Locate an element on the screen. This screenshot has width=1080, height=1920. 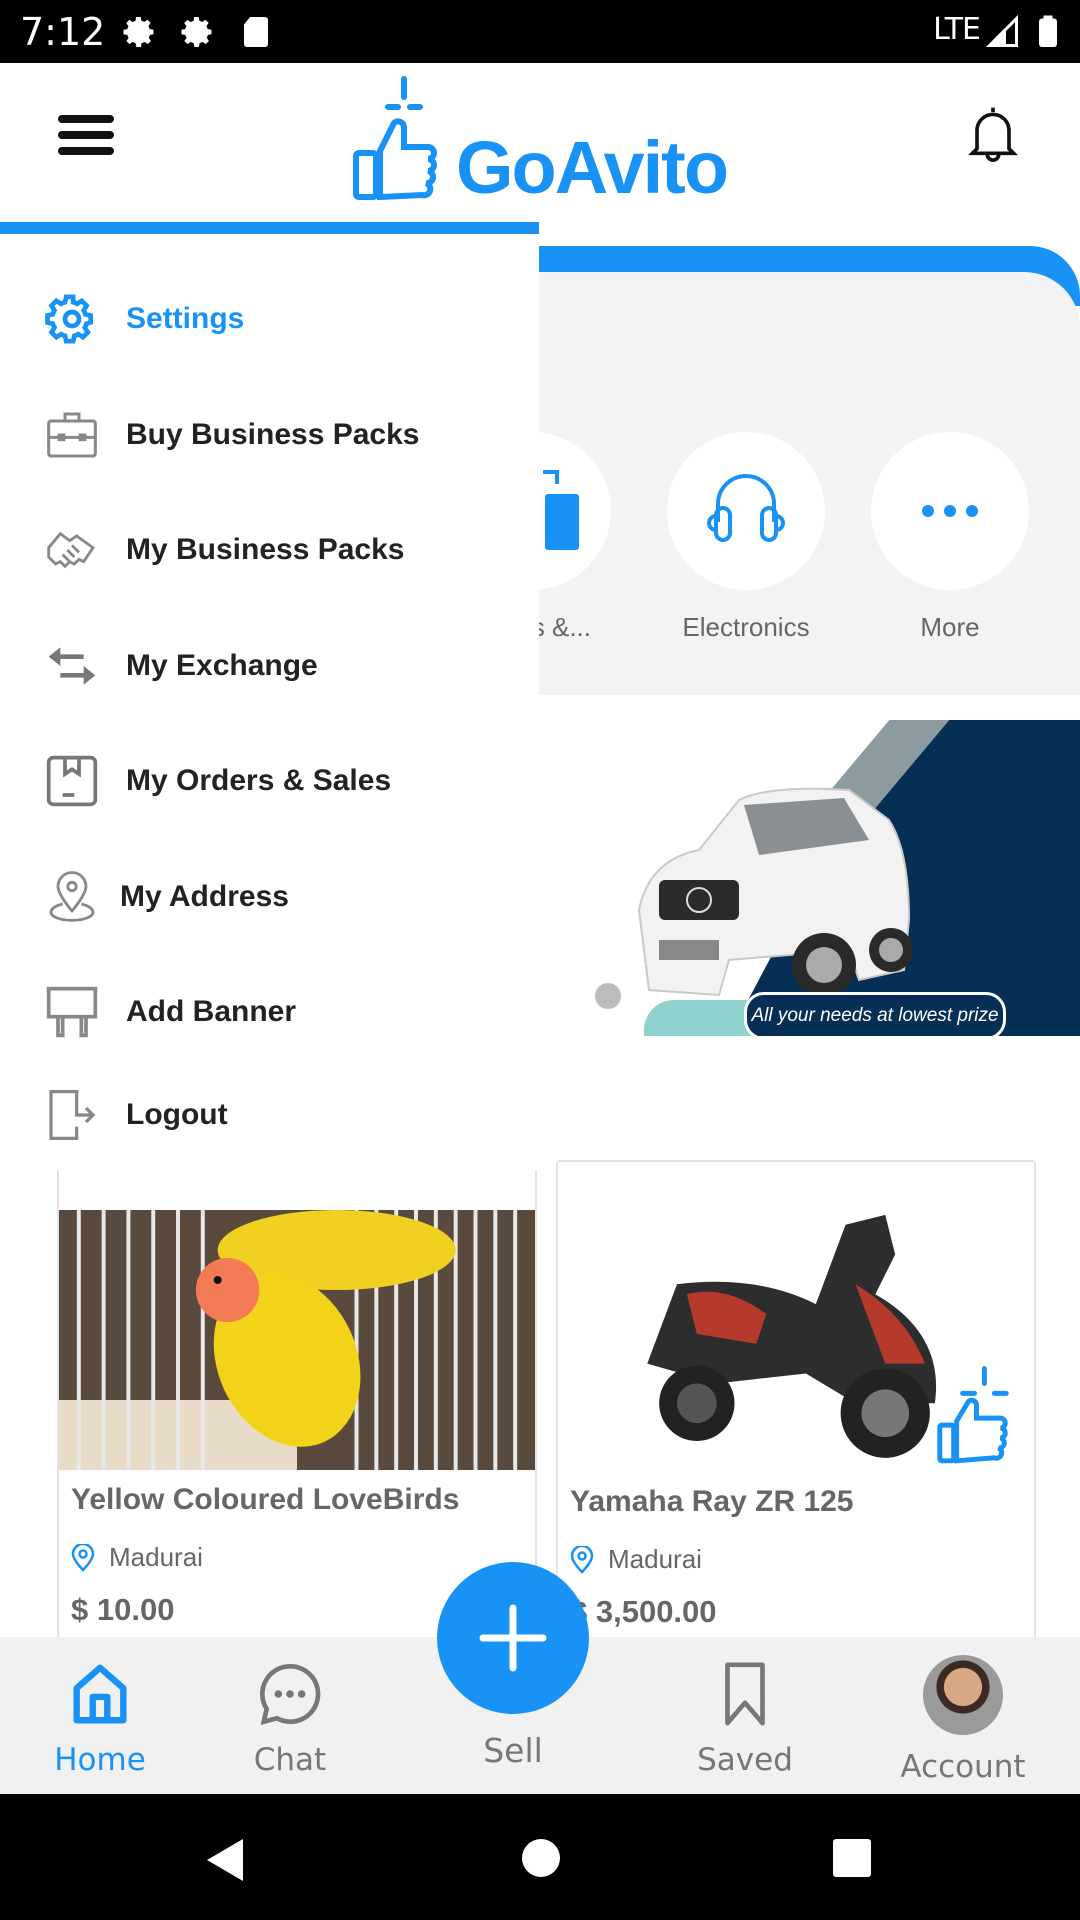
sd-card-icon is located at coordinates (256, 32).